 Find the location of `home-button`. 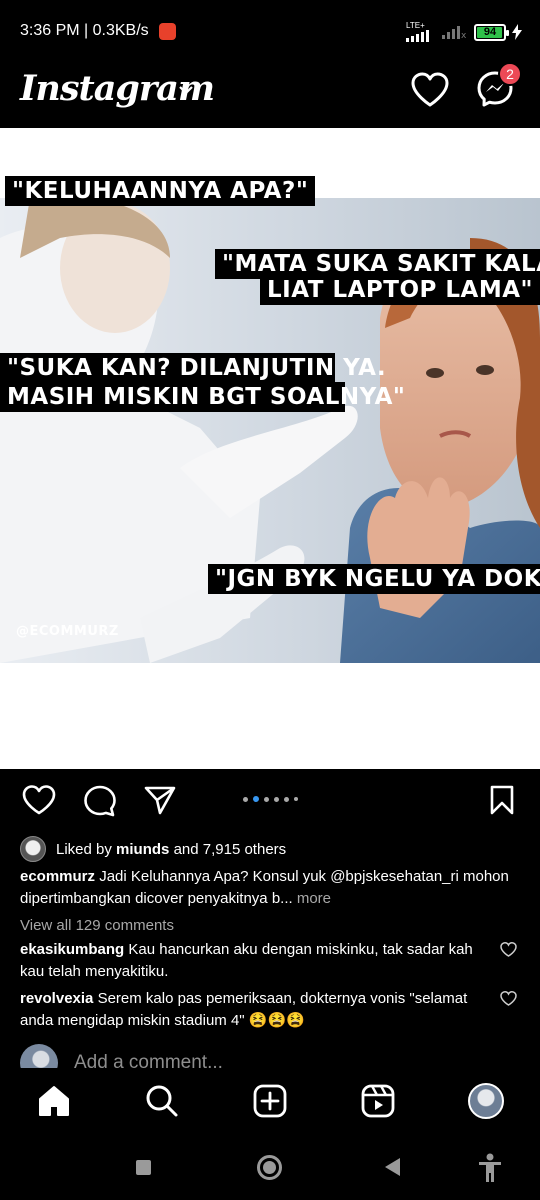

home-button is located at coordinates (269, 1167).